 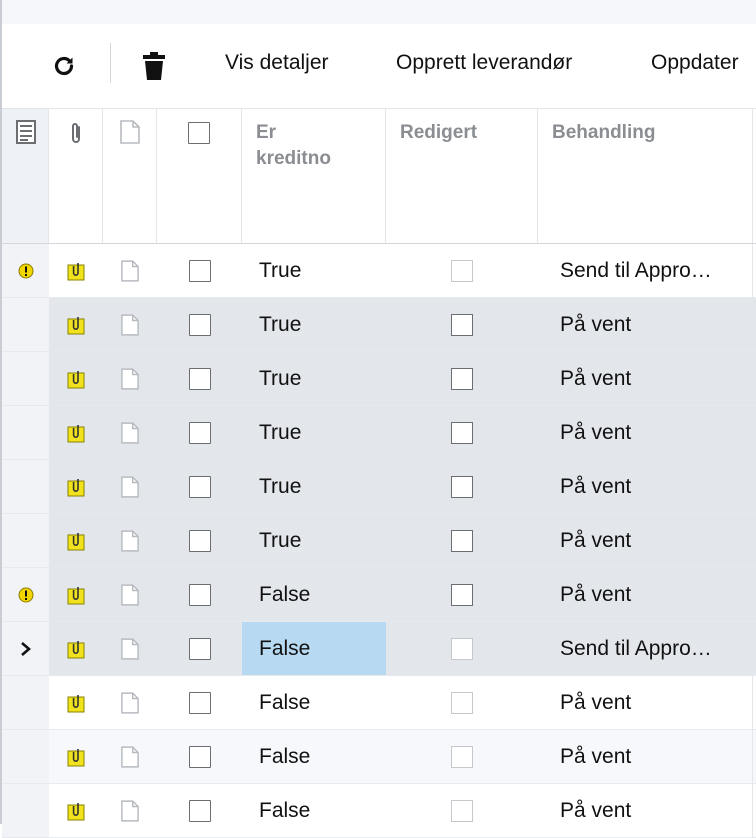 What do you see at coordinates (277, 63) in the screenshot?
I see `details-button: Vis detaljer` at bounding box center [277, 63].